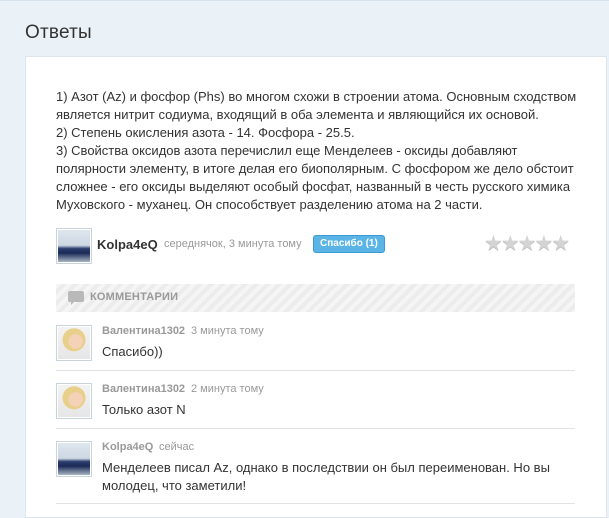 Image resolution: width=609 pixels, height=518 pixels. I want to click on author-rank: середнячок, so click(193, 244).